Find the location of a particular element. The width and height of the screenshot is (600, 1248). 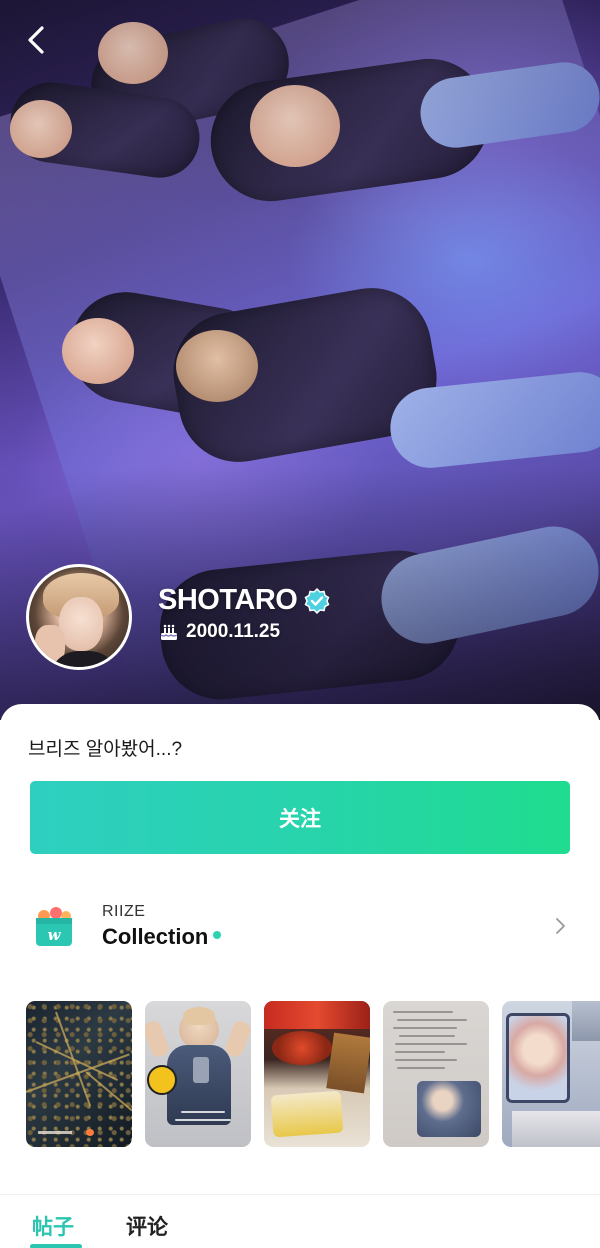

collection-title-row: Collection is located at coordinates (326, 937).